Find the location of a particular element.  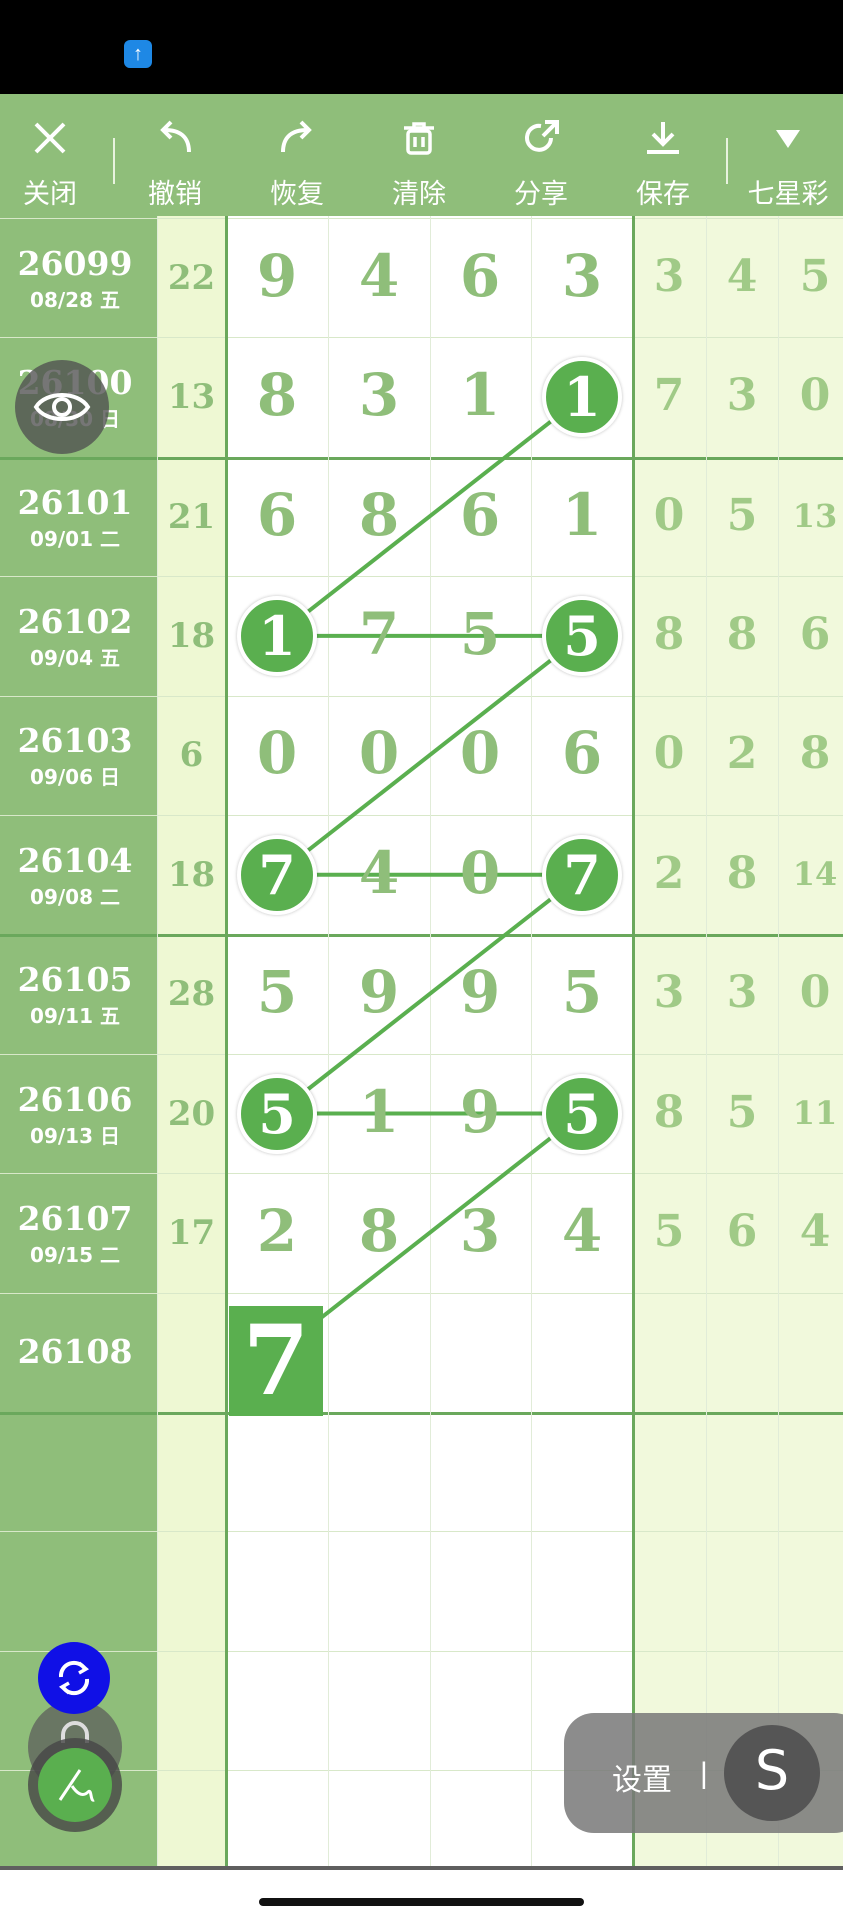

share-icon is located at coordinates (541, 138).